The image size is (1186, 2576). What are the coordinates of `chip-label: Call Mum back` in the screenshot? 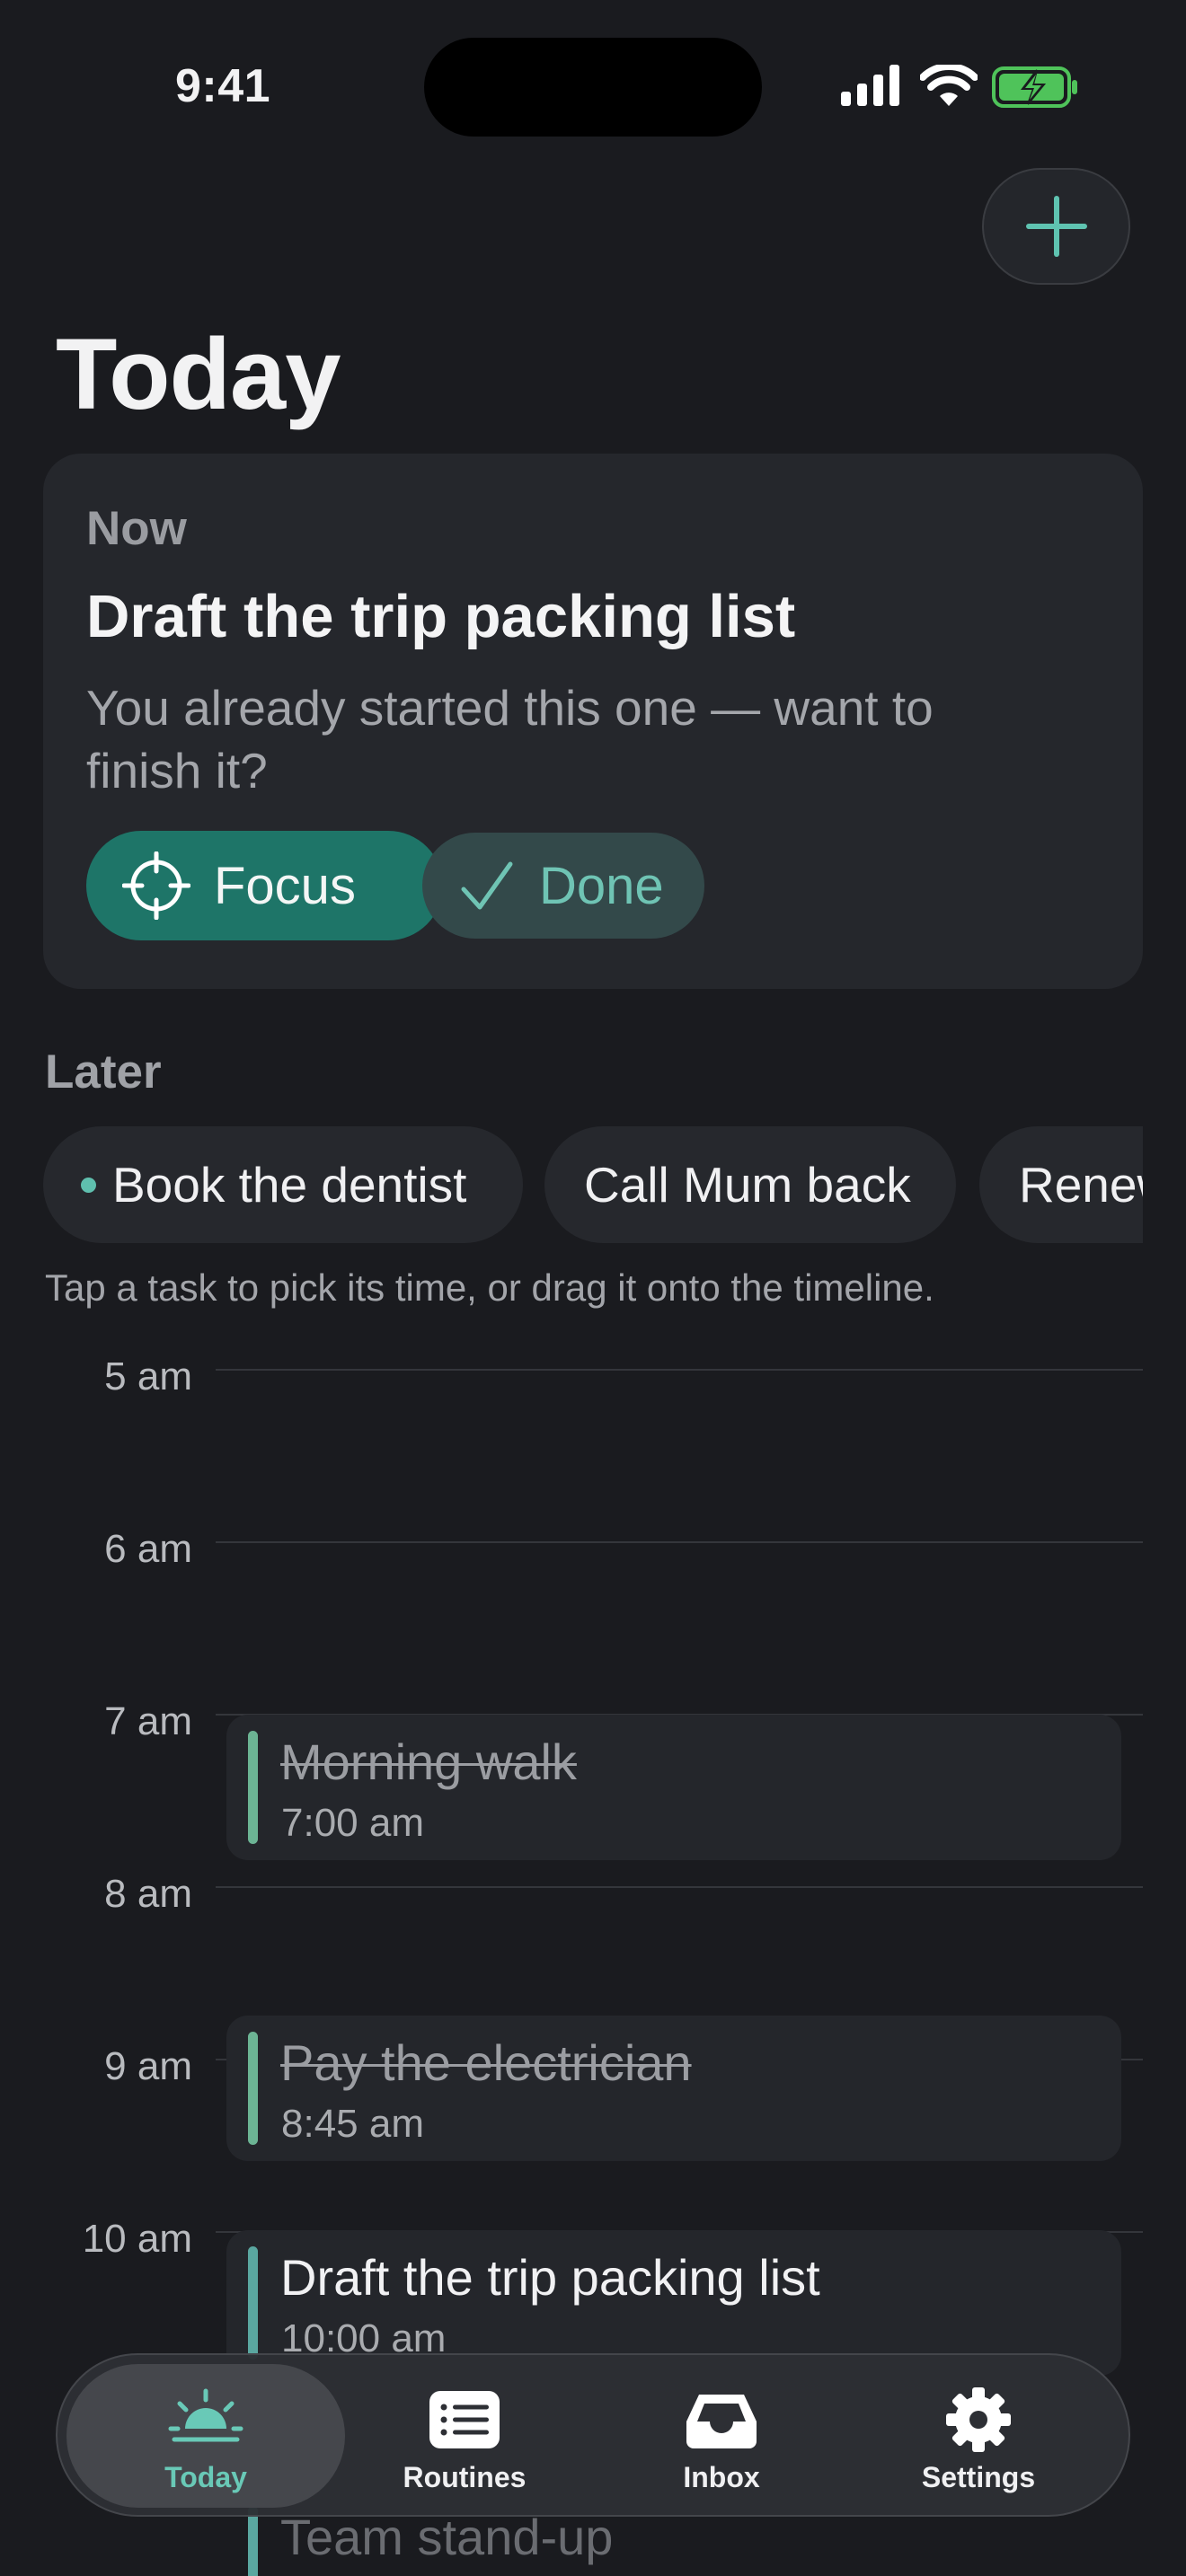 It's located at (747, 1185).